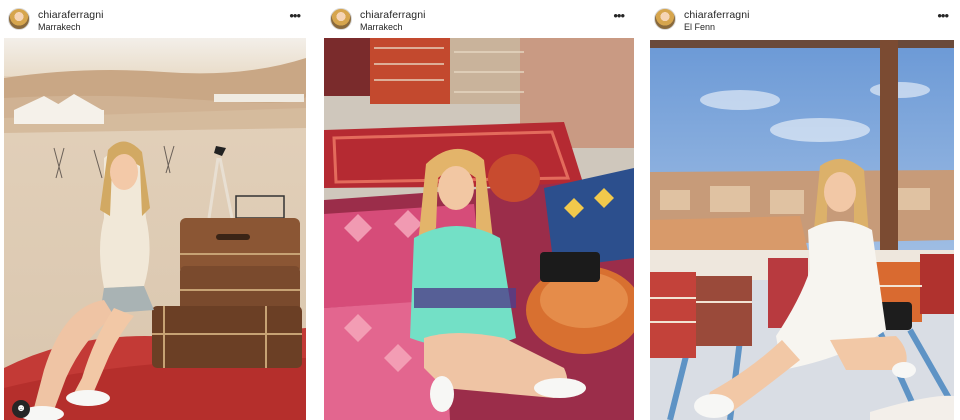 This screenshot has width=960, height=420. What do you see at coordinates (699, 27) in the screenshot?
I see `location-link: El Fenn` at bounding box center [699, 27].